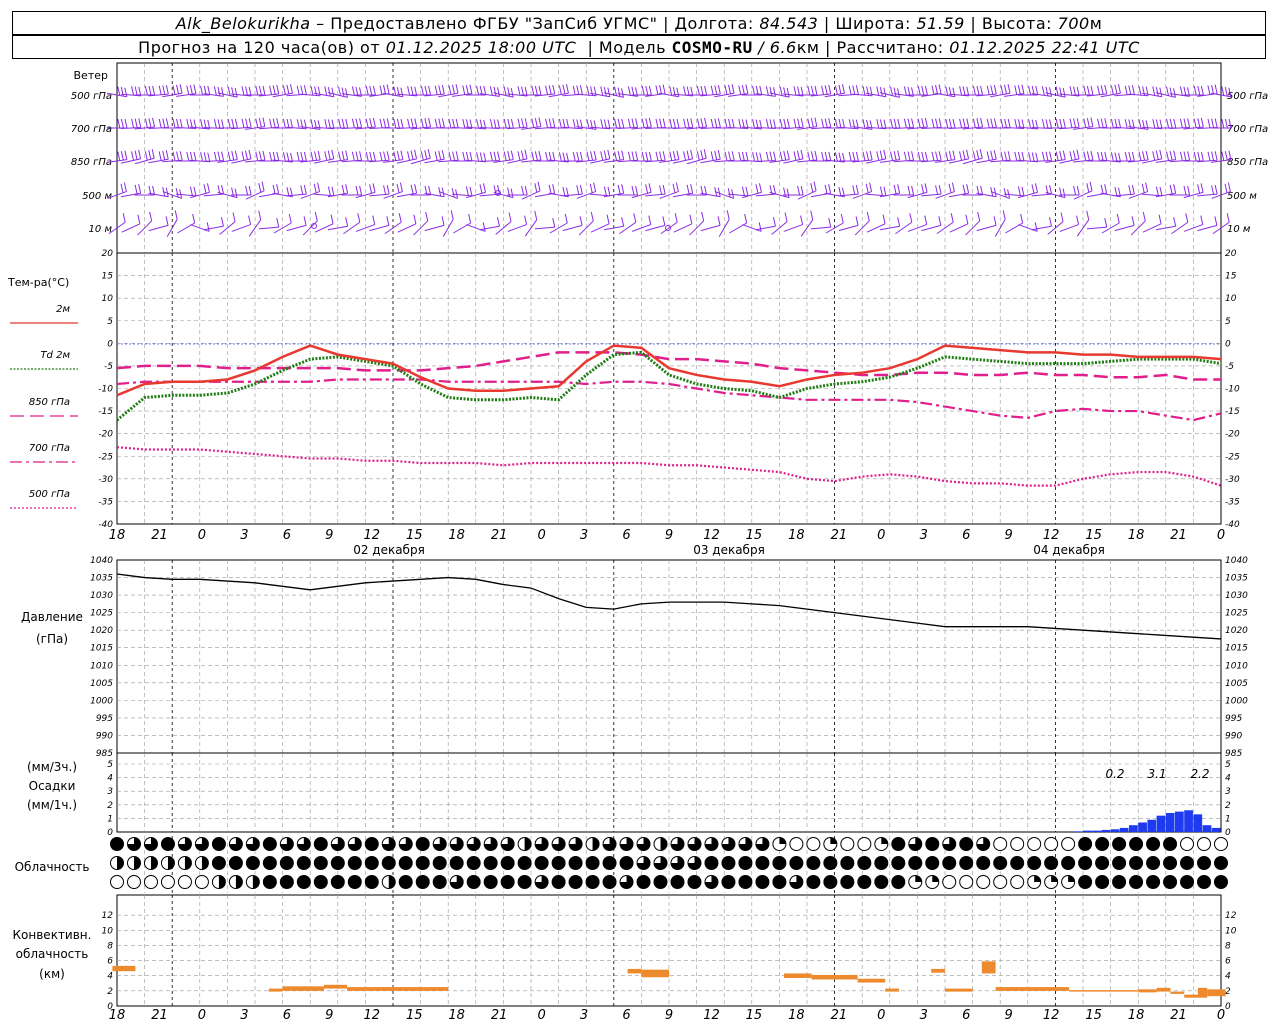 This screenshot has width=1280, height=1024. I want to click on precip-y-tick-left: 0, so click(110, 833).